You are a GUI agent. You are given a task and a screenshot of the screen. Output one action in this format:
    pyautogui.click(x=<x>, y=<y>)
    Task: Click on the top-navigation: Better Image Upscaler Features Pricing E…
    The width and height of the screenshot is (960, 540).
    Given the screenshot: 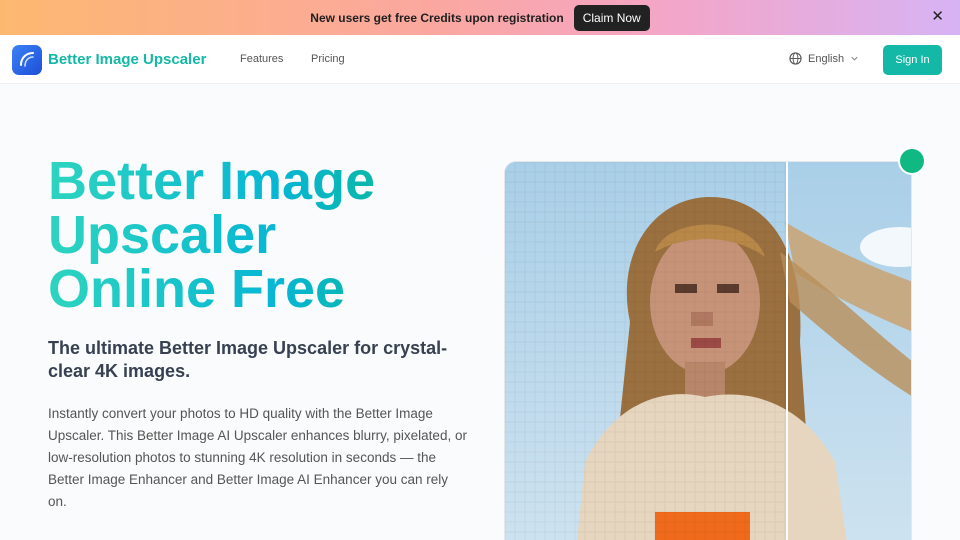 What is the action you would take?
    pyautogui.click(x=480, y=59)
    